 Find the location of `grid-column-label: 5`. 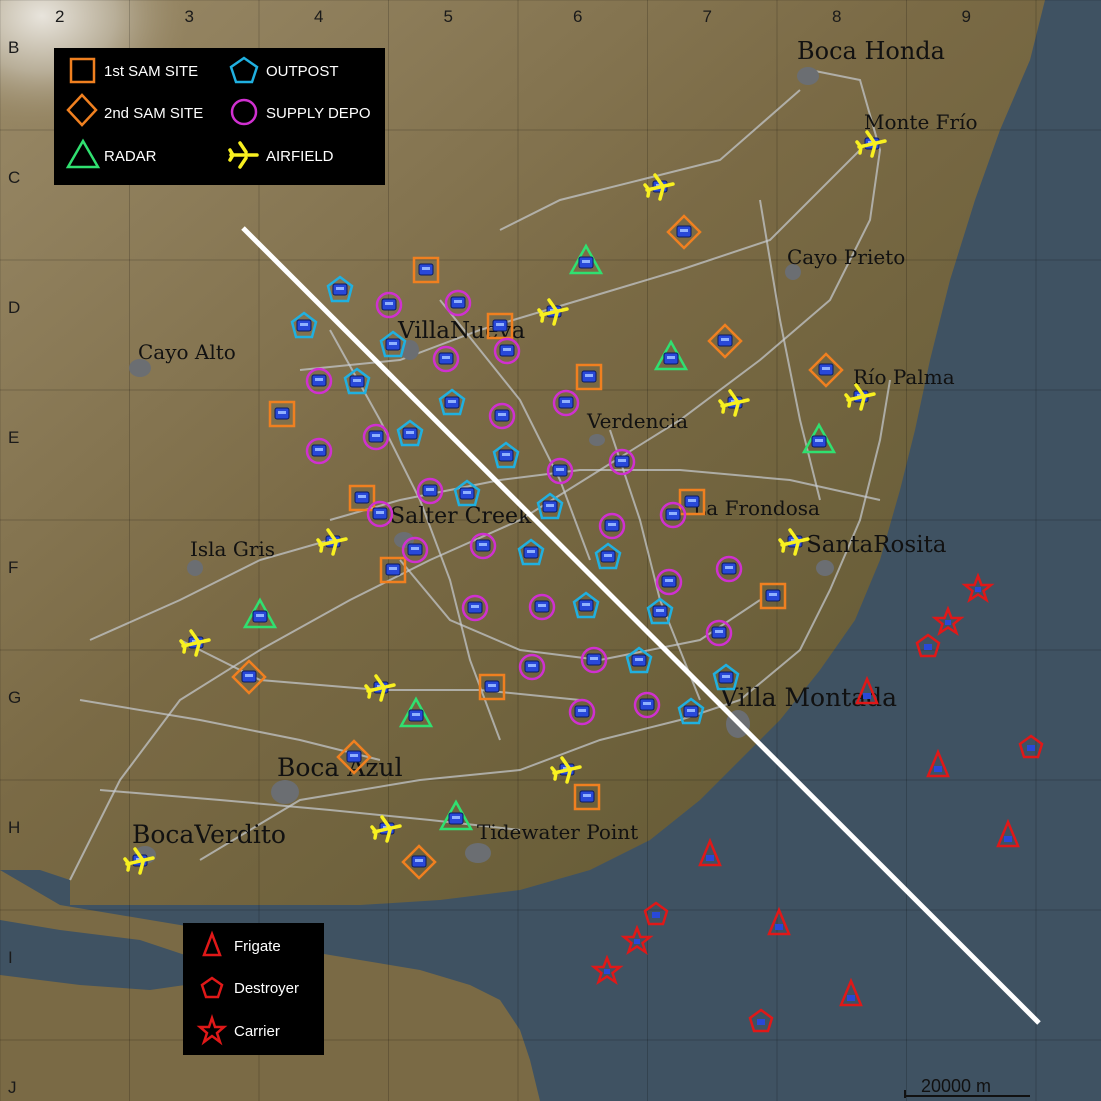

grid-column-label: 5 is located at coordinates (448, 16).